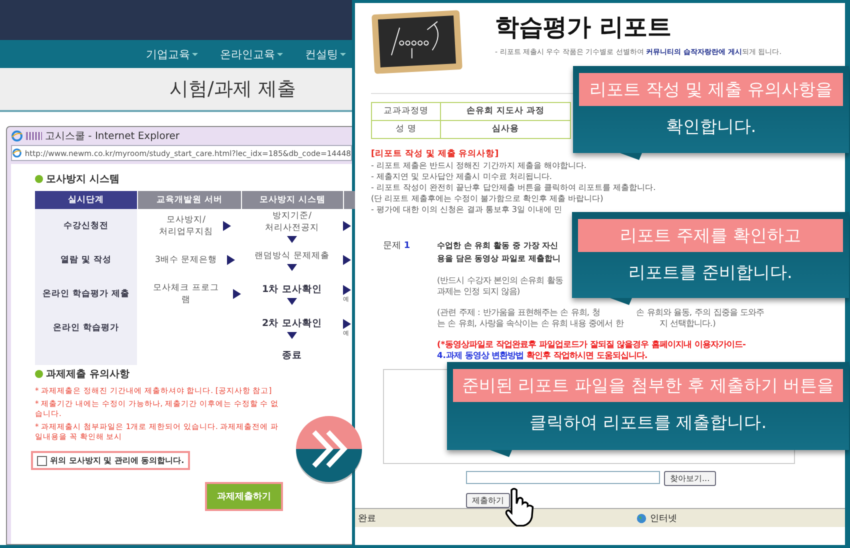  What do you see at coordinates (467, 209) in the screenshot?
I see `notes-text: - 평가에 대한 이의 신청은 결과 통보후 3일 이내에 민` at bounding box center [467, 209].